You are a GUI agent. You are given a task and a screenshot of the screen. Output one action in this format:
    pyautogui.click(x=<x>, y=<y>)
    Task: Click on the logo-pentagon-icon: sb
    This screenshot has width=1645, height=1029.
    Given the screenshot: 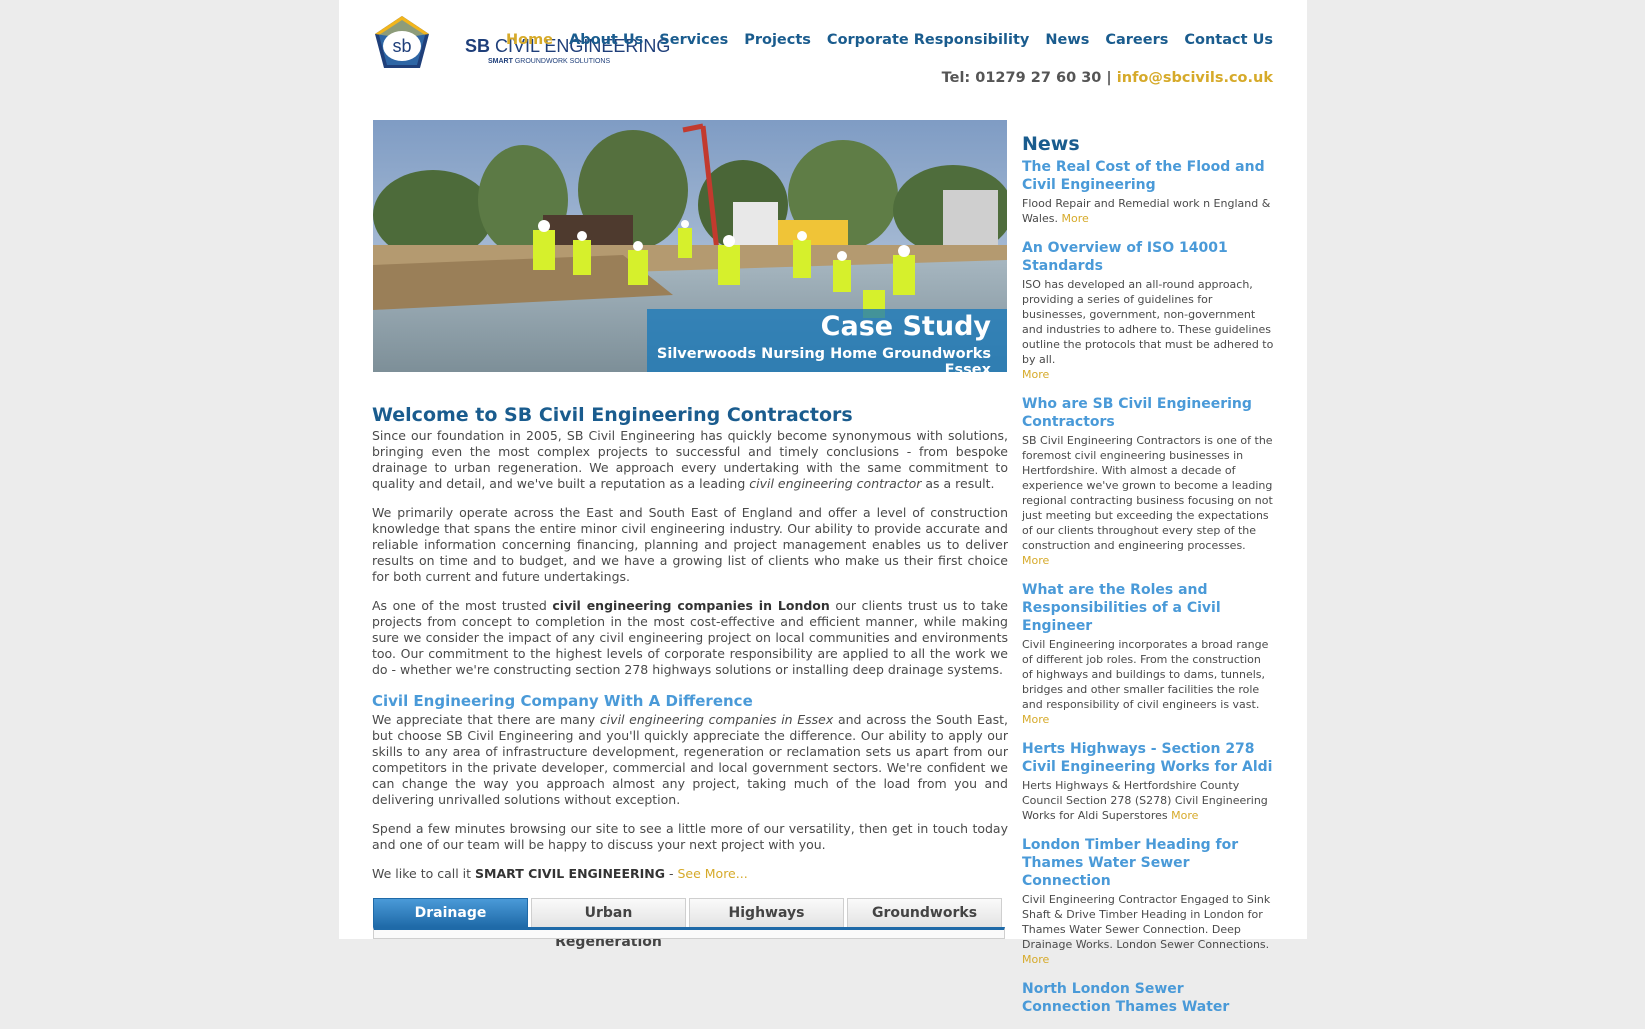 What is the action you would take?
    pyautogui.click(x=402, y=42)
    